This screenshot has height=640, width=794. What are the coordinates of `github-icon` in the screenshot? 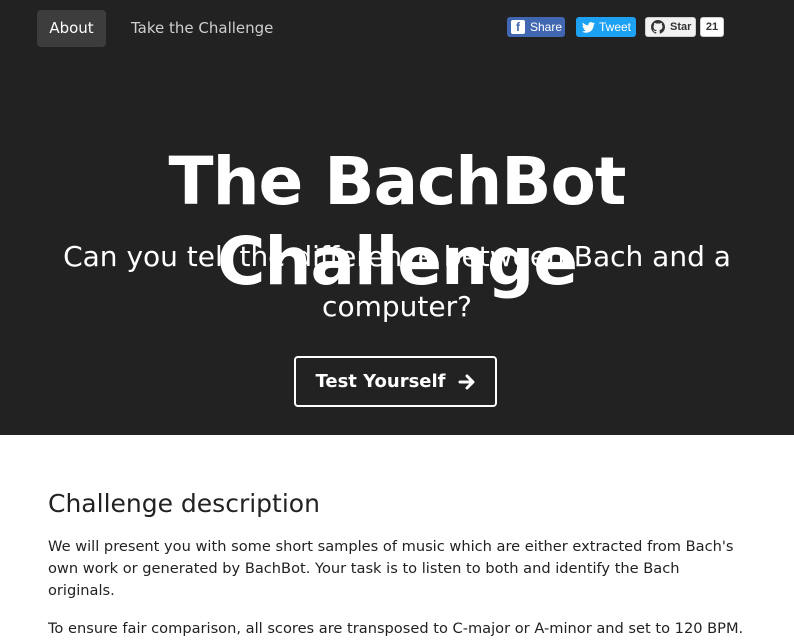 It's located at (658, 27).